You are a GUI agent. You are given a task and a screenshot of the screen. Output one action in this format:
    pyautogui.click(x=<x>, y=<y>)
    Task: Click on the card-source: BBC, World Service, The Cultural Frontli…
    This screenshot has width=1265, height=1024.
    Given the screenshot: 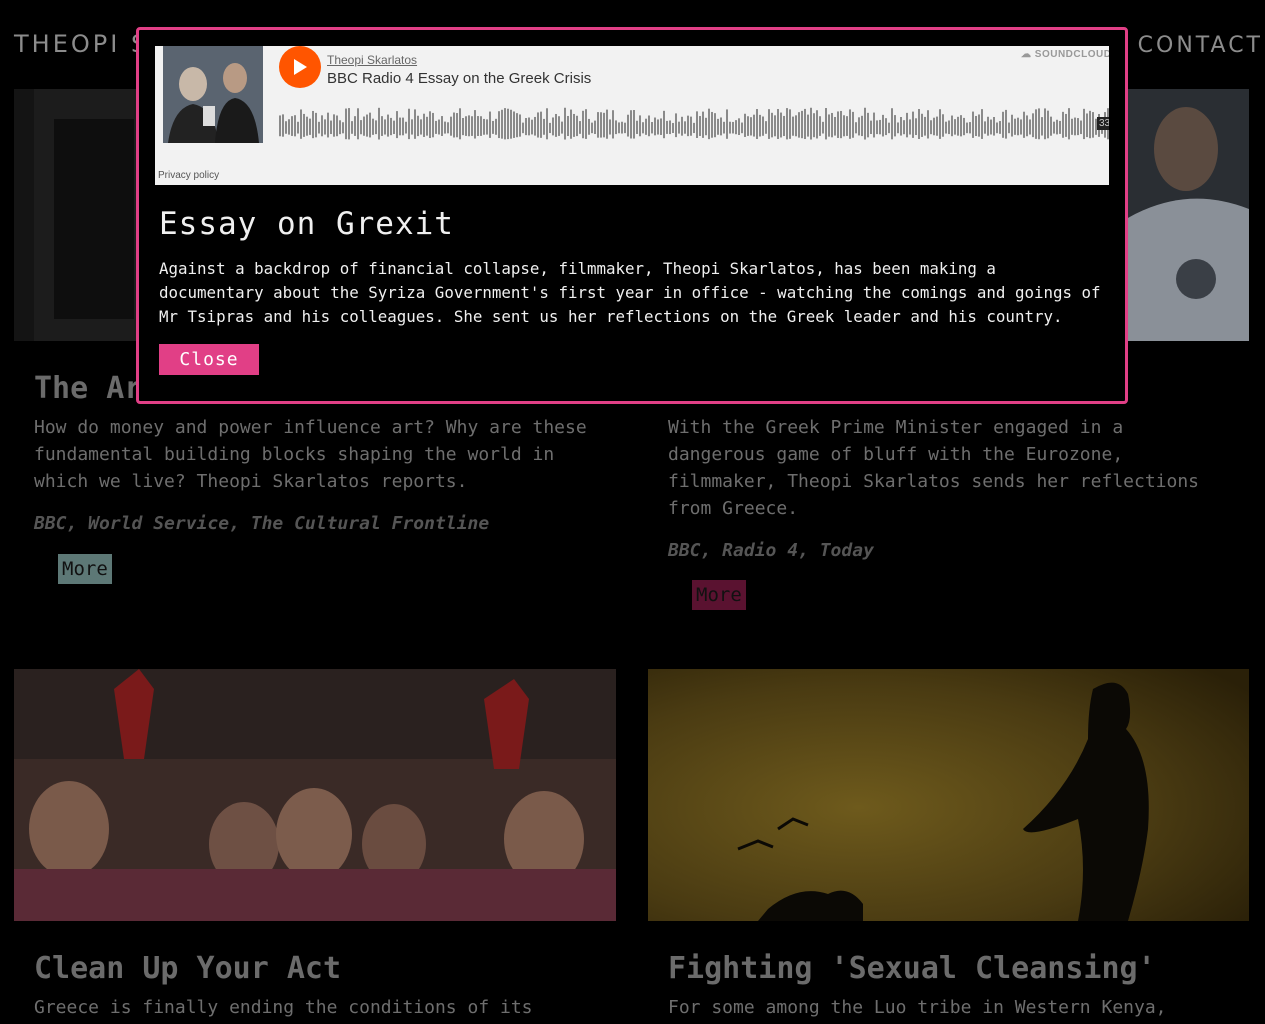 What is the action you would take?
    pyautogui.click(x=262, y=523)
    